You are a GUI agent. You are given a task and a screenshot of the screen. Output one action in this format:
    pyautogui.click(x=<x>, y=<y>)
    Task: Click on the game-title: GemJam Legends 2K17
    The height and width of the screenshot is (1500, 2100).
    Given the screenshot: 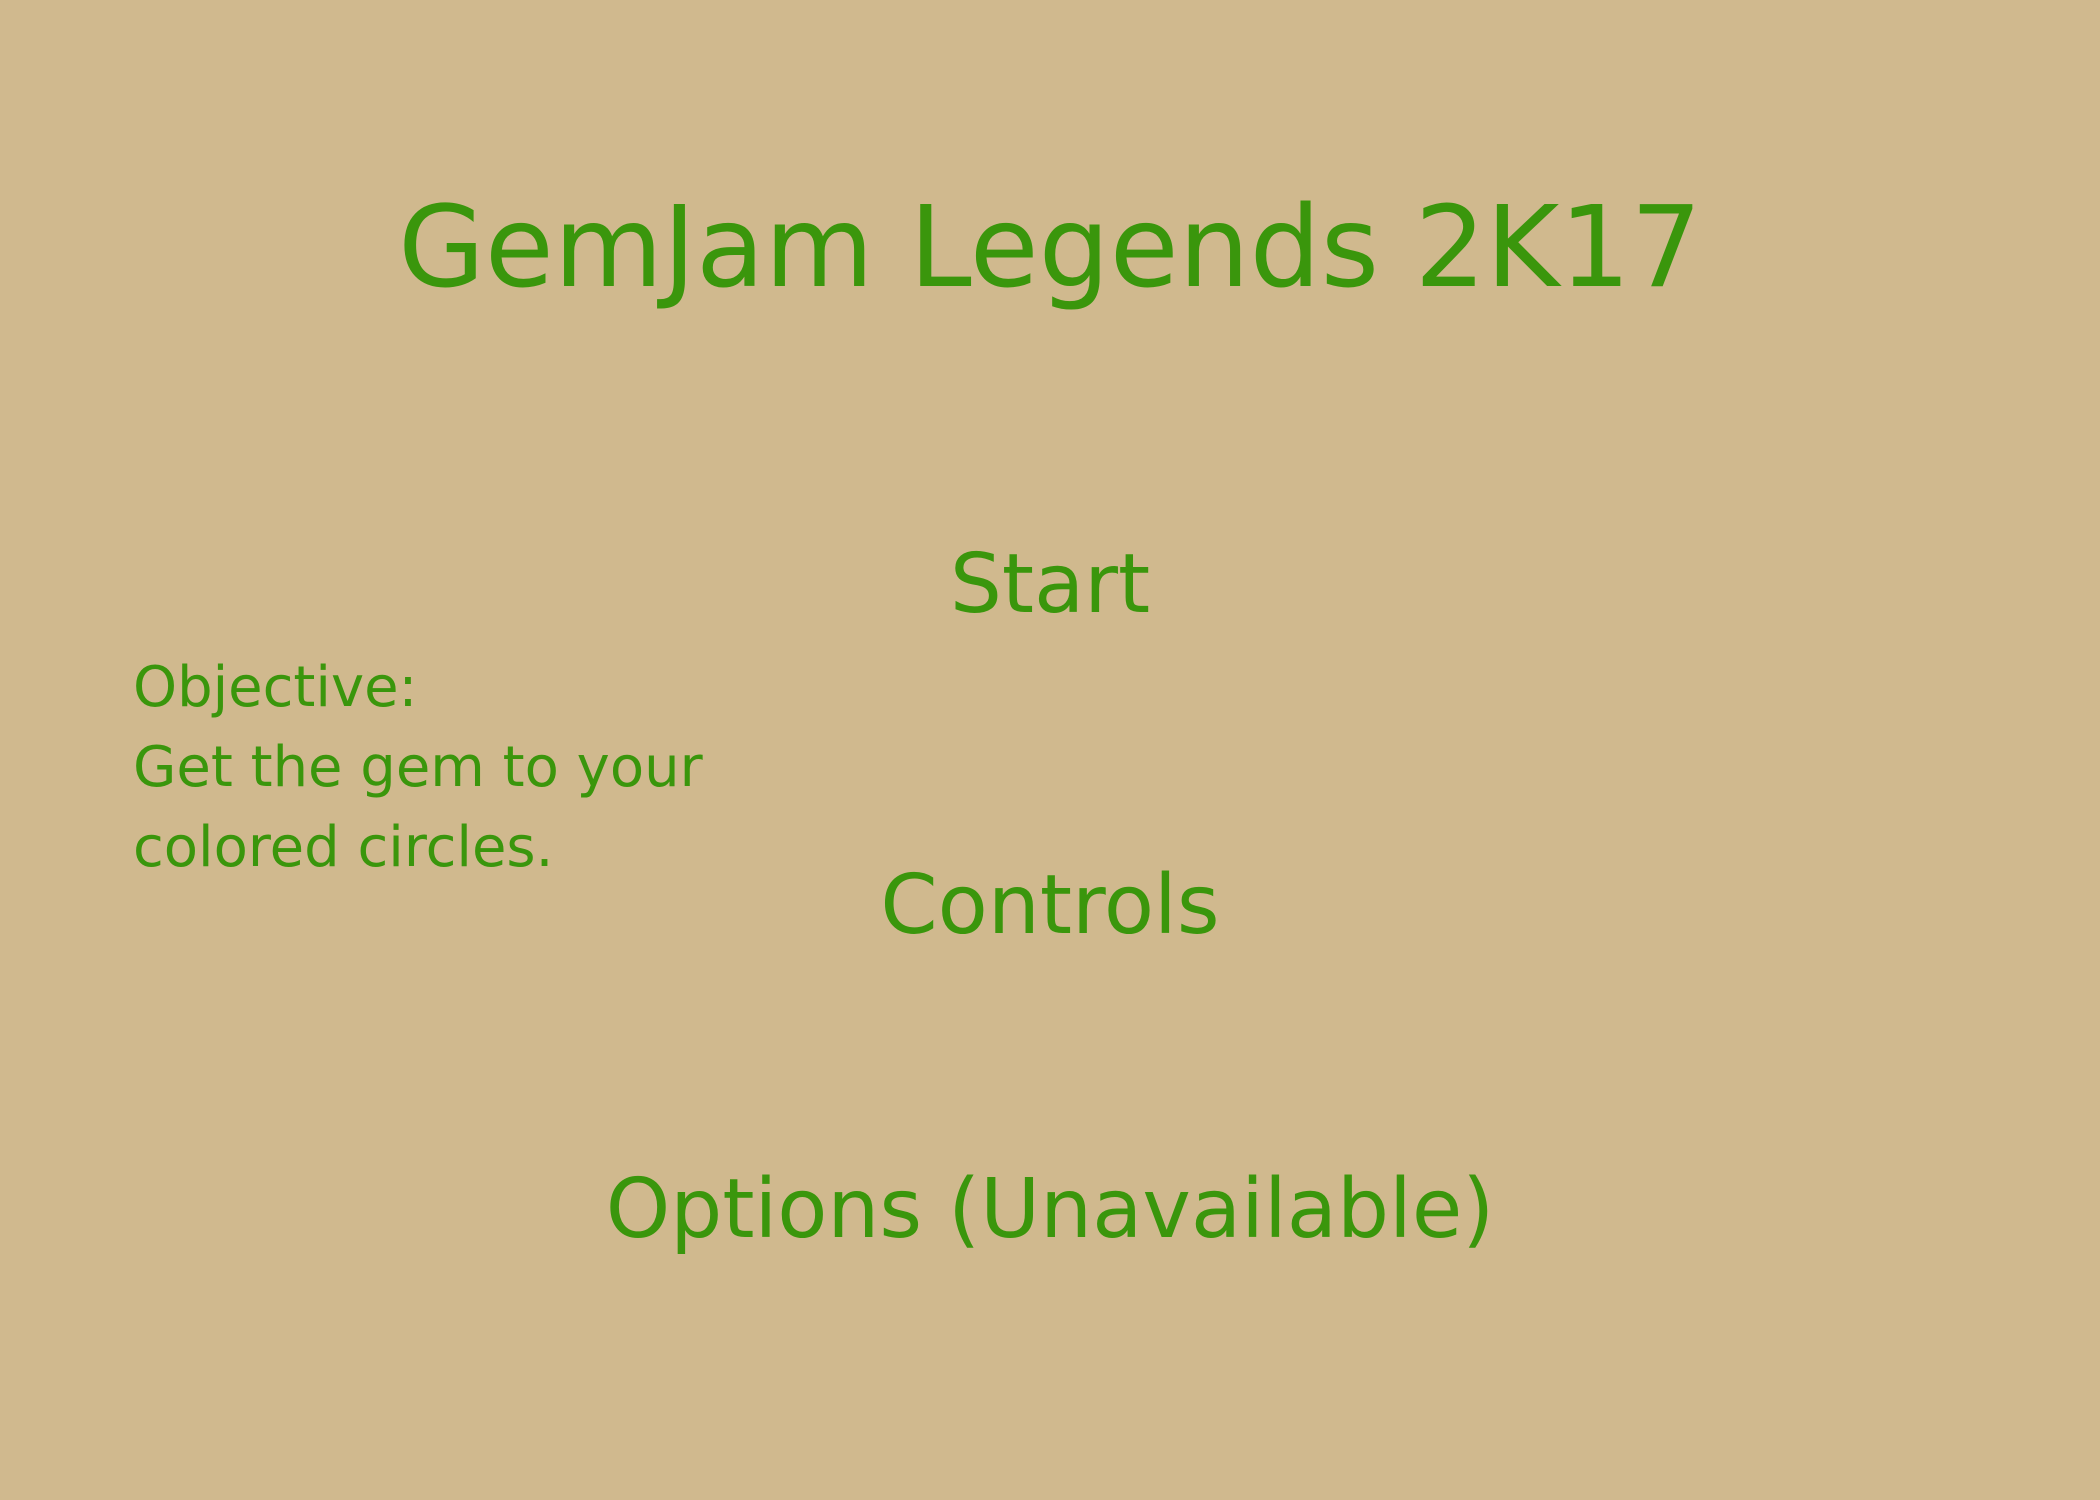 What is the action you would take?
    pyautogui.click(x=1050, y=248)
    